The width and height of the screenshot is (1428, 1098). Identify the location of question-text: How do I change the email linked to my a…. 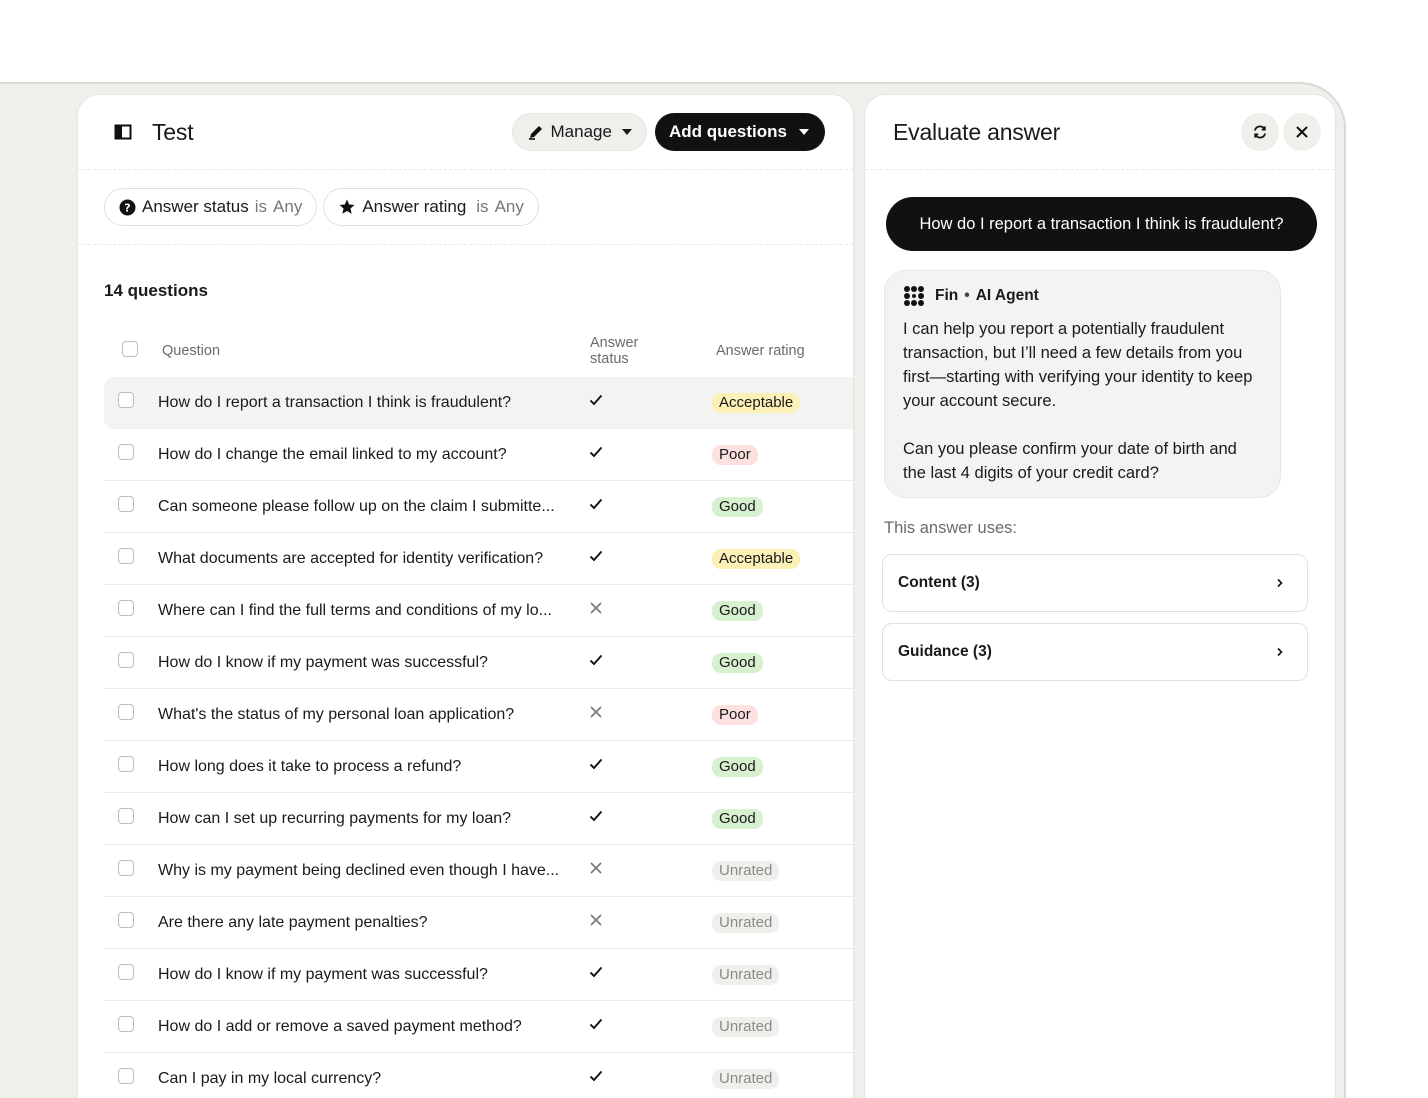
(332, 454).